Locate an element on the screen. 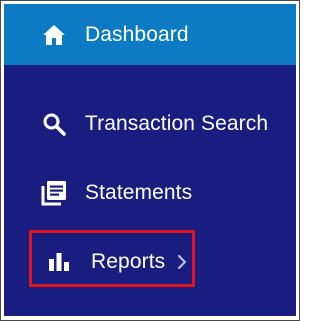 Image resolution: width=320 pixels, height=321 pixels. bar-chart-icon is located at coordinates (59, 262).